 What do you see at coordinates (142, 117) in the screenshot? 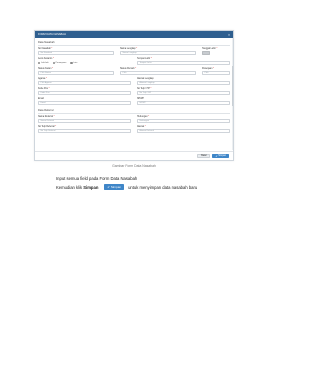
I see `field-label: Hubungan` at bounding box center [142, 117].